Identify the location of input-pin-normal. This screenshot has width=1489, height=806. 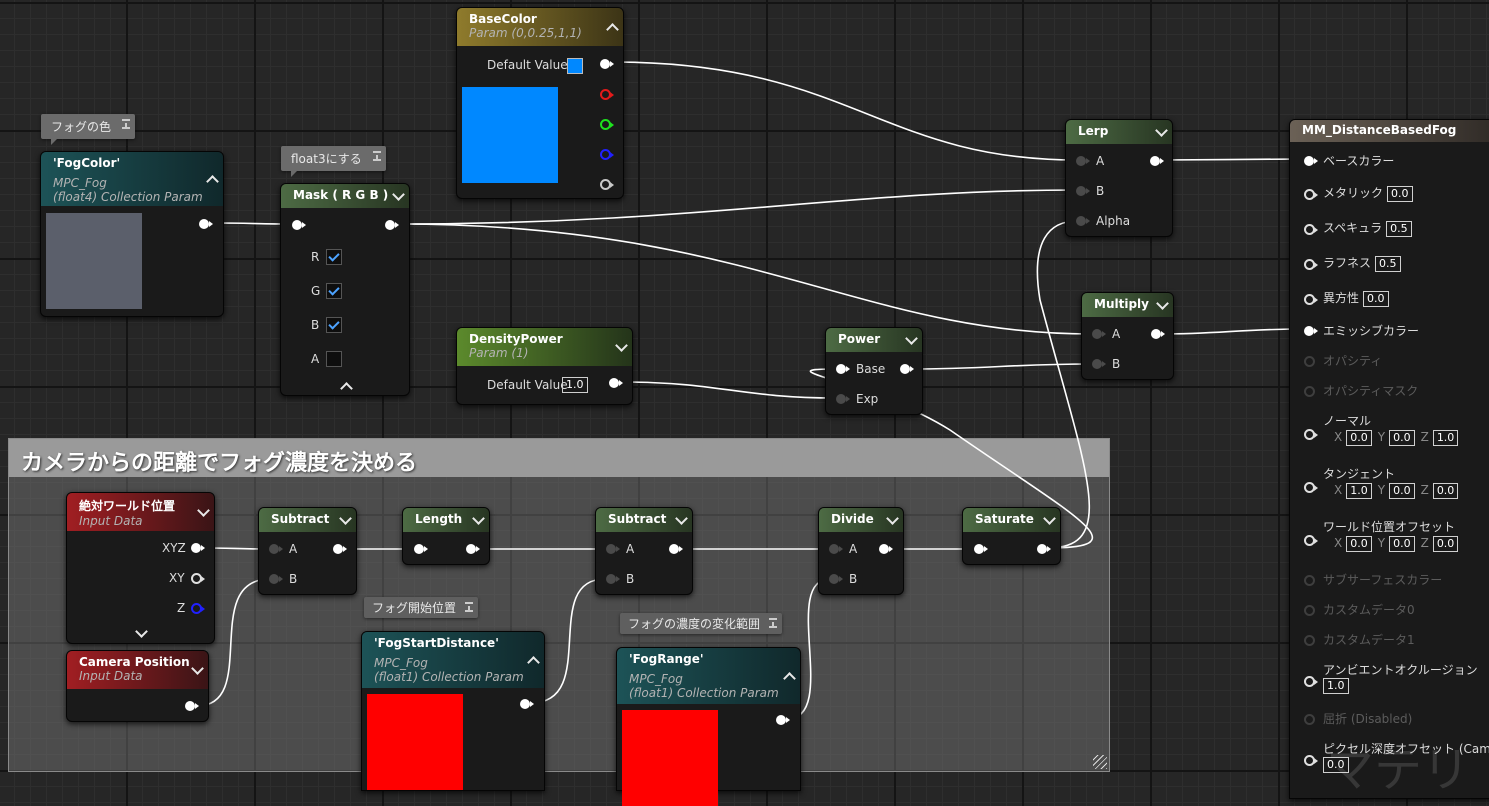
(1311, 434).